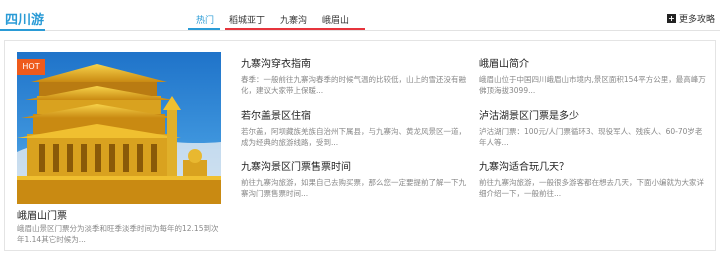 The height and width of the screenshot is (263, 720). What do you see at coordinates (360, 15) in the screenshot?
I see `section-header: 四川游 热门 稻城亚丁 九寨沟 峨眉山 + 更多攻略` at bounding box center [360, 15].